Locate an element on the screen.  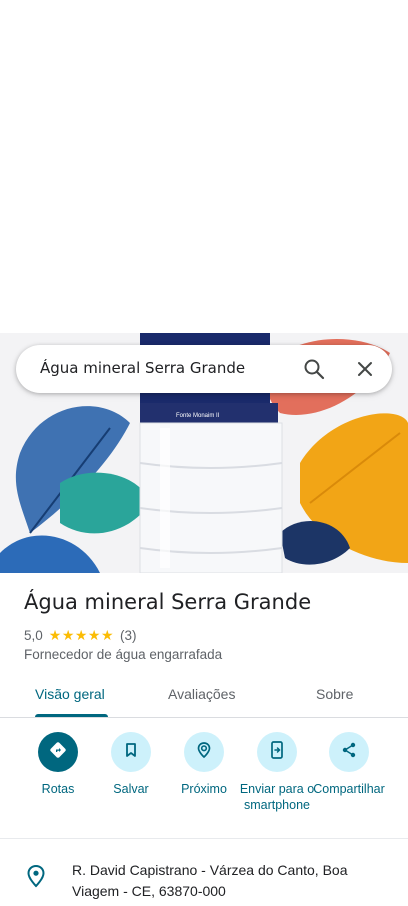
send-to-phone-icon is located at coordinates (277, 752).